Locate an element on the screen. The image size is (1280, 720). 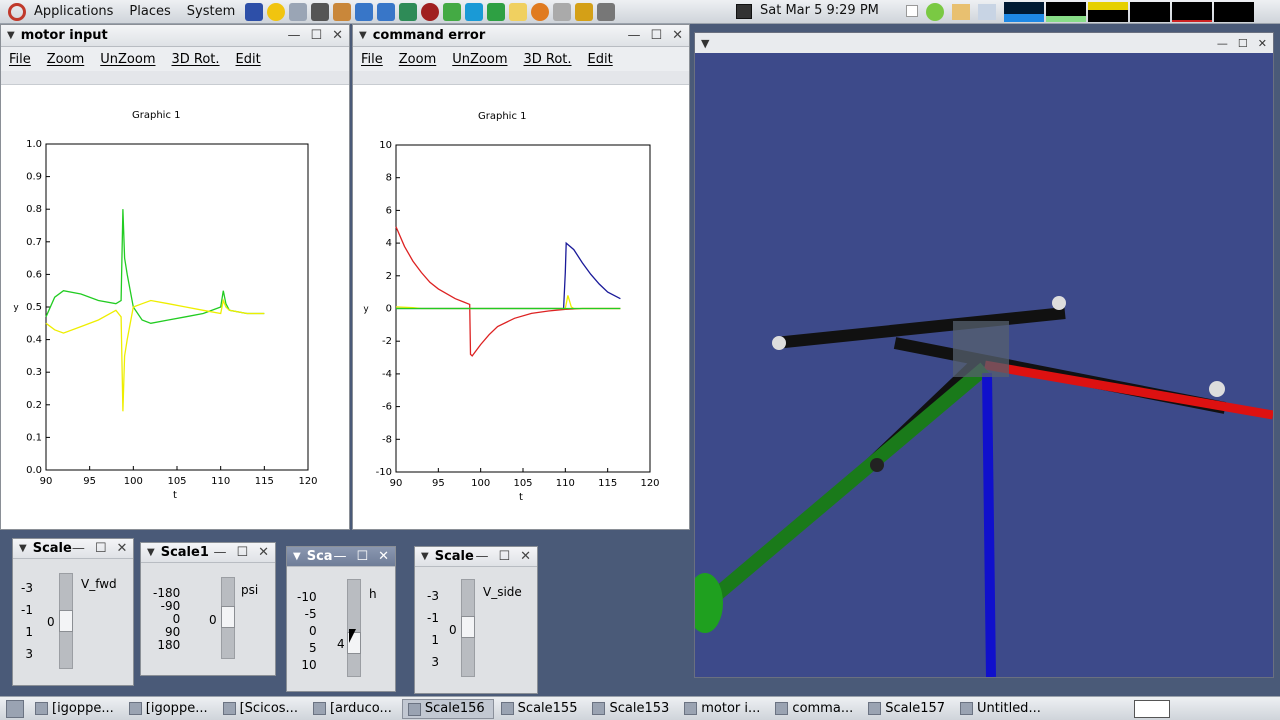
places-menu: Places is located at coordinates (149, 11).